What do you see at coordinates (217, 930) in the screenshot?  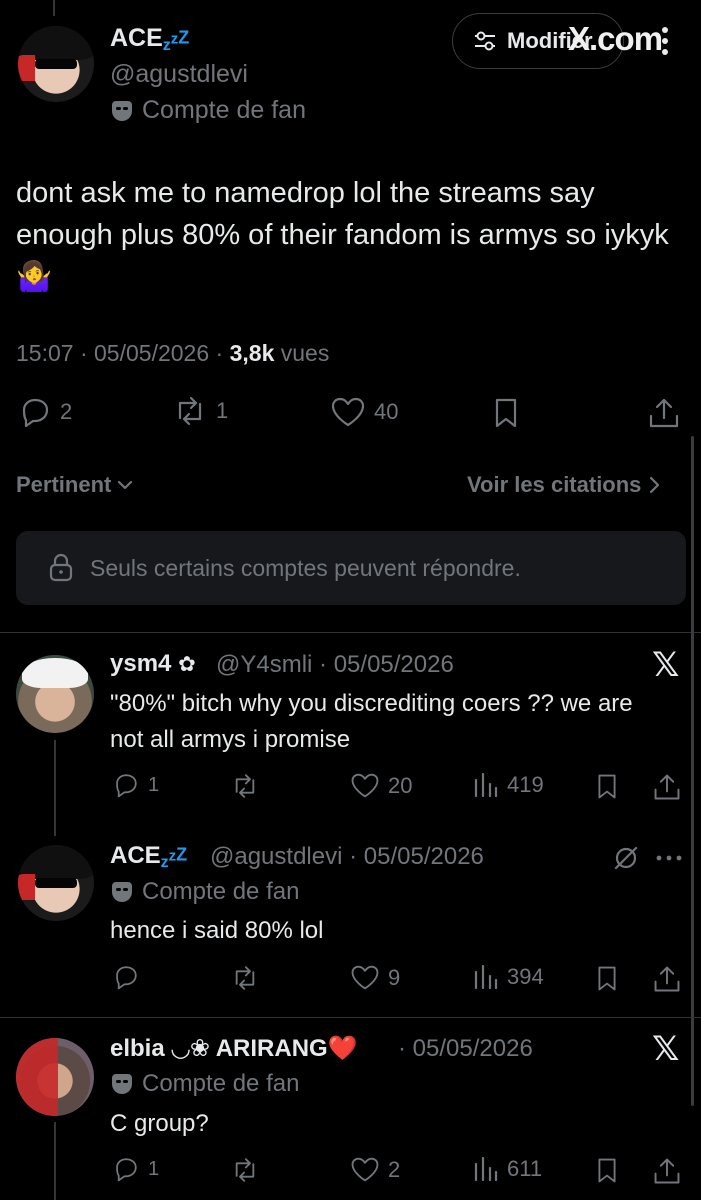 I see `reply-text: hence i said 80% lol` at bounding box center [217, 930].